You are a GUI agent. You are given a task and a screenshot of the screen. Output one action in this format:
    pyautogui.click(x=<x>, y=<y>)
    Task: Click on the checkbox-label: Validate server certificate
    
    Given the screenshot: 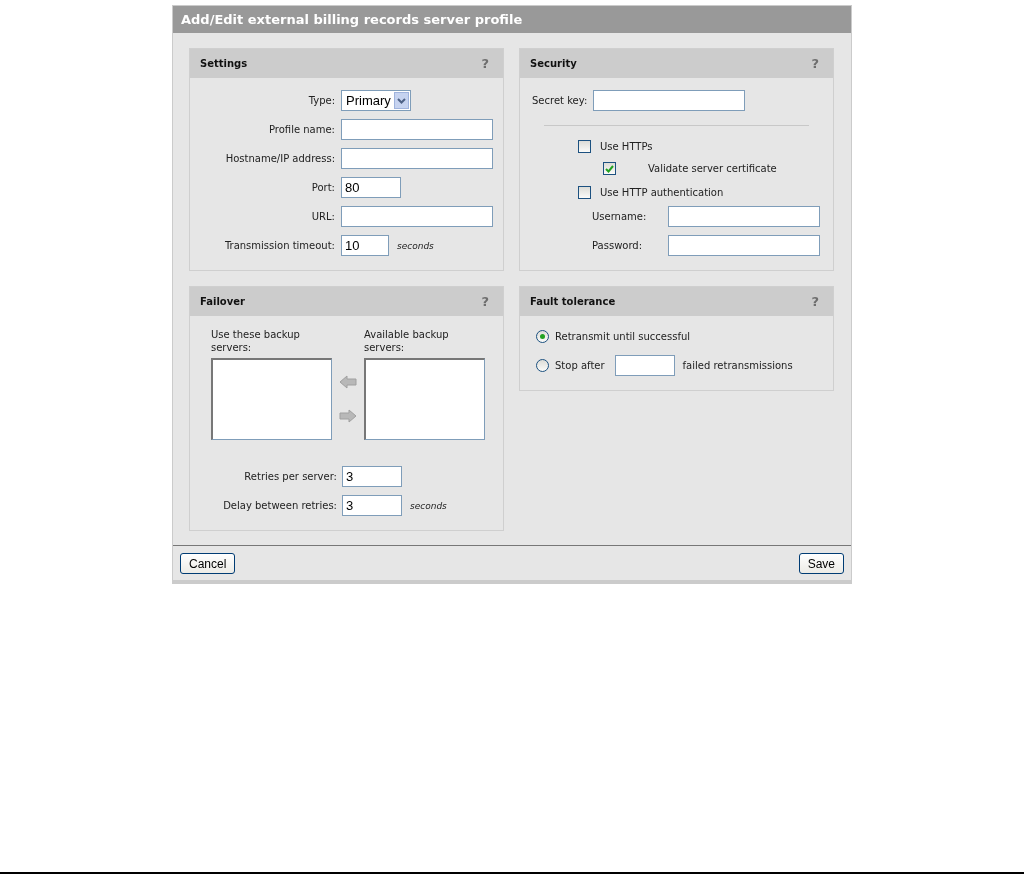 What is the action you would take?
    pyautogui.click(x=712, y=168)
    